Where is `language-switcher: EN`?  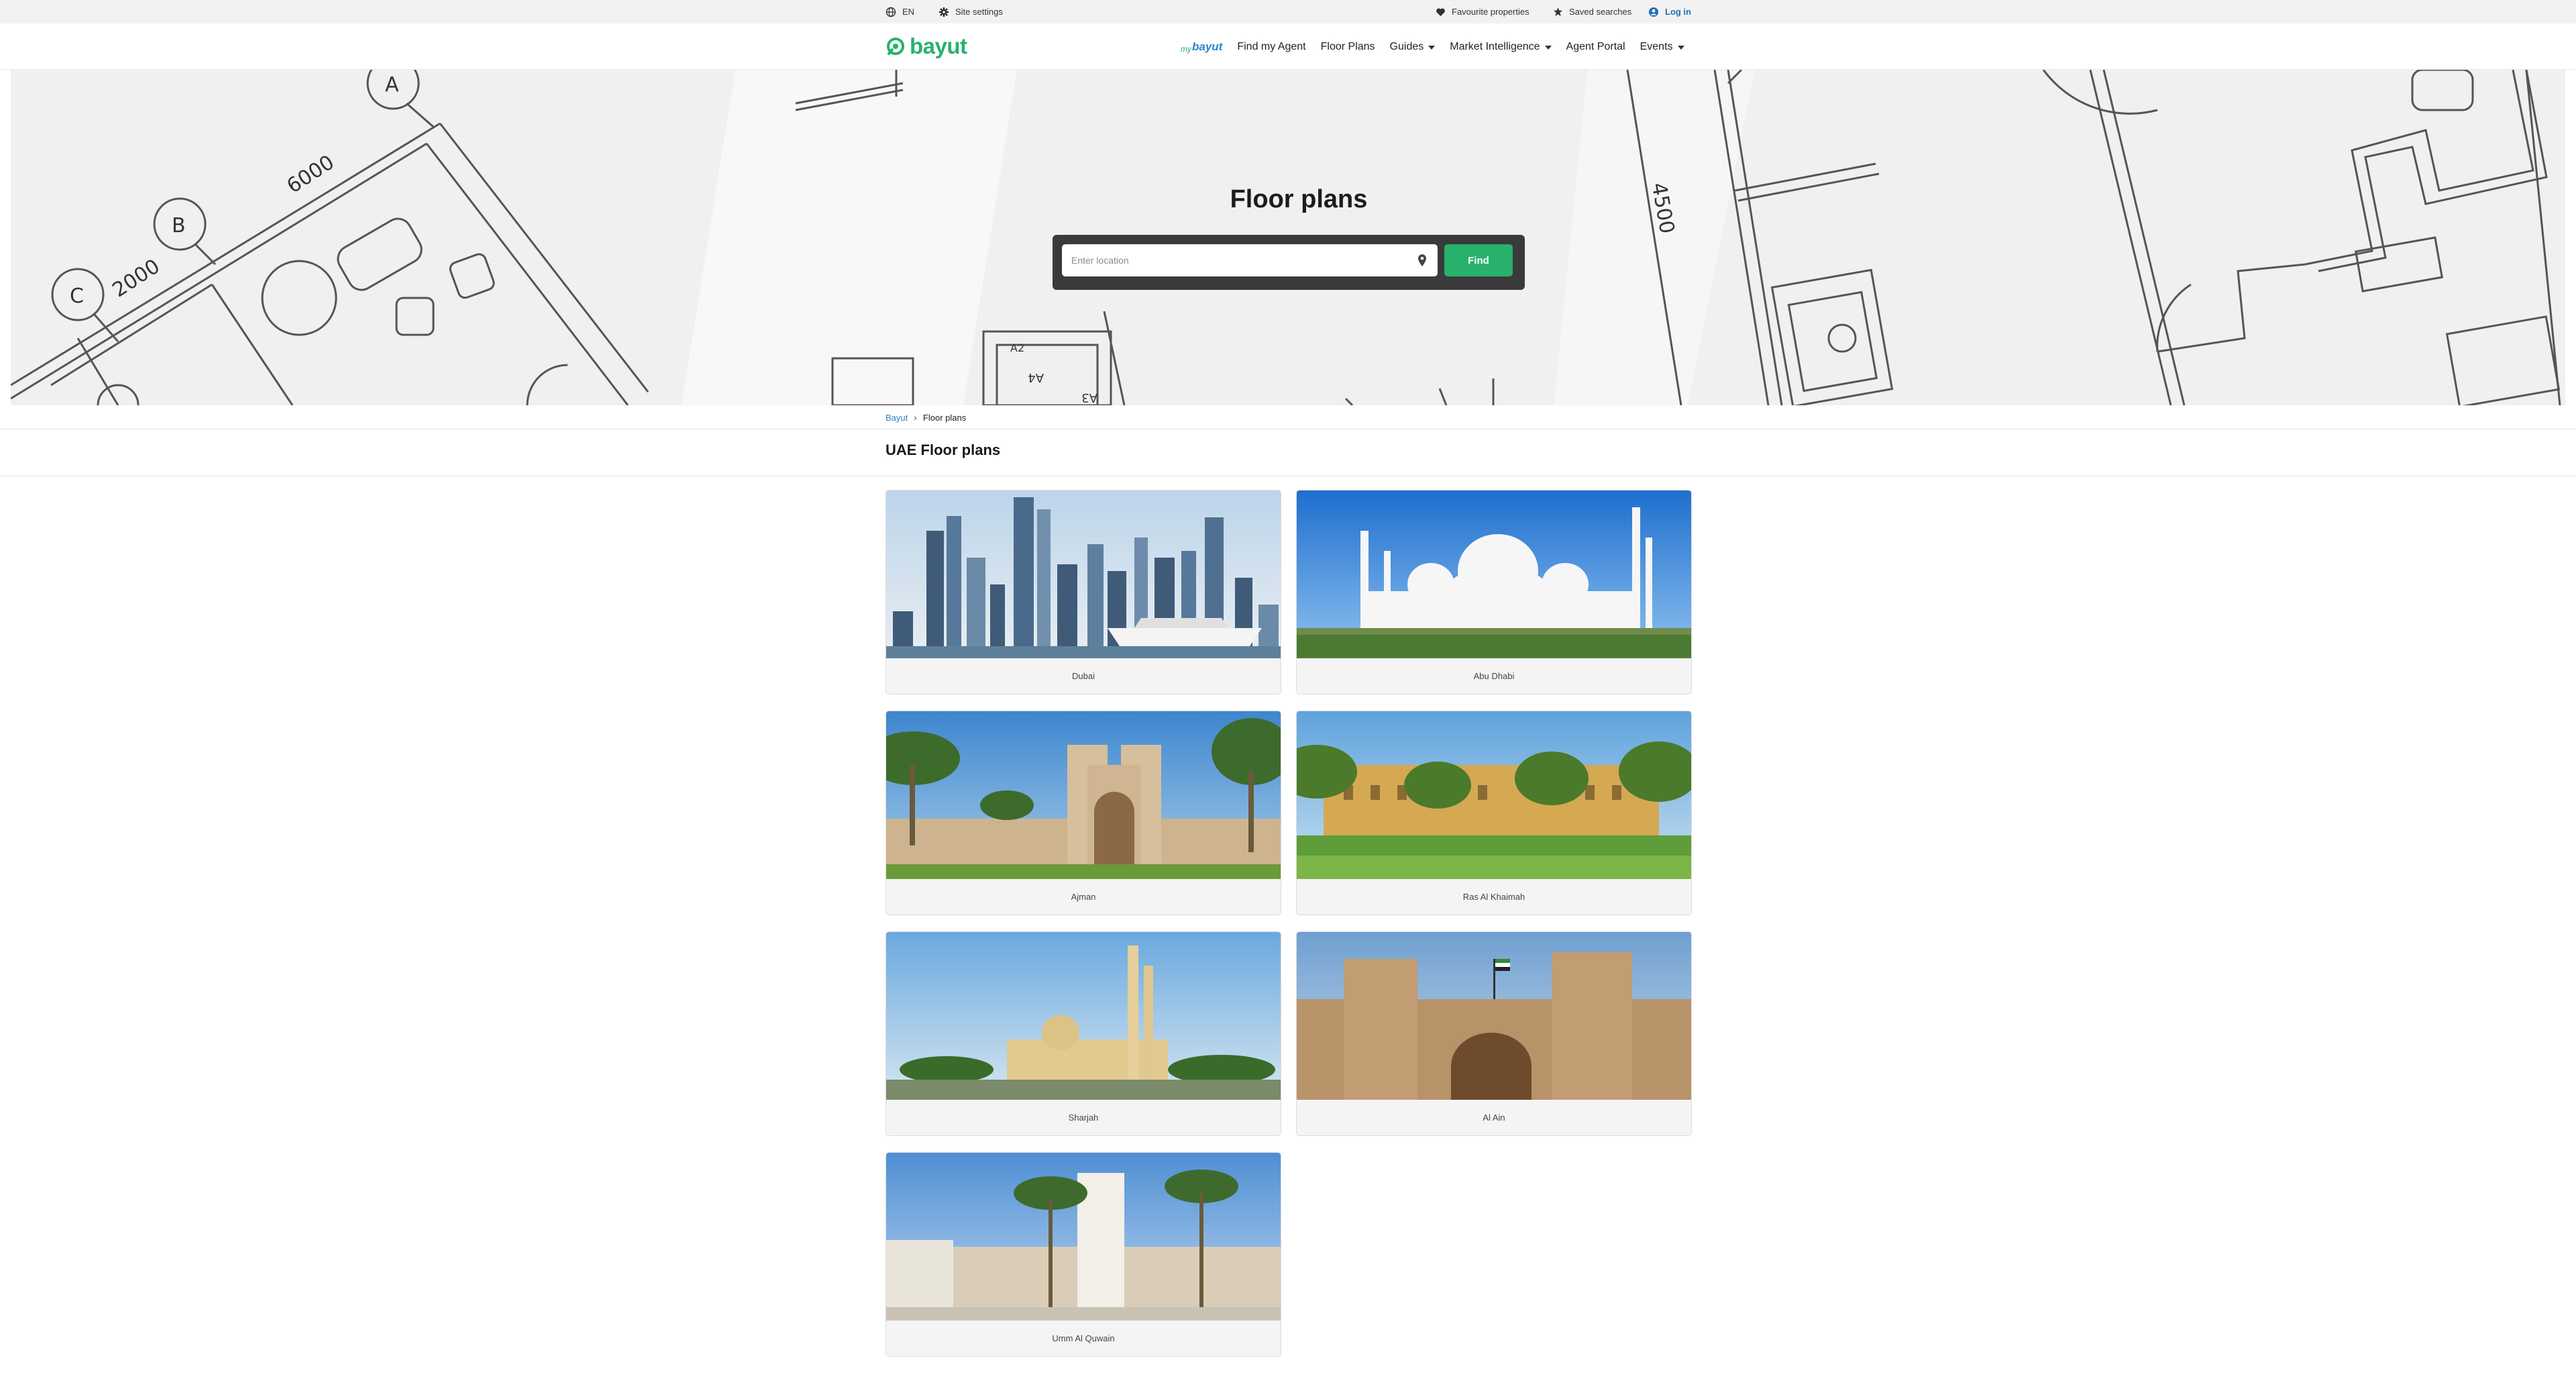
language-switcher: EN is located at coordinates (899, 11).